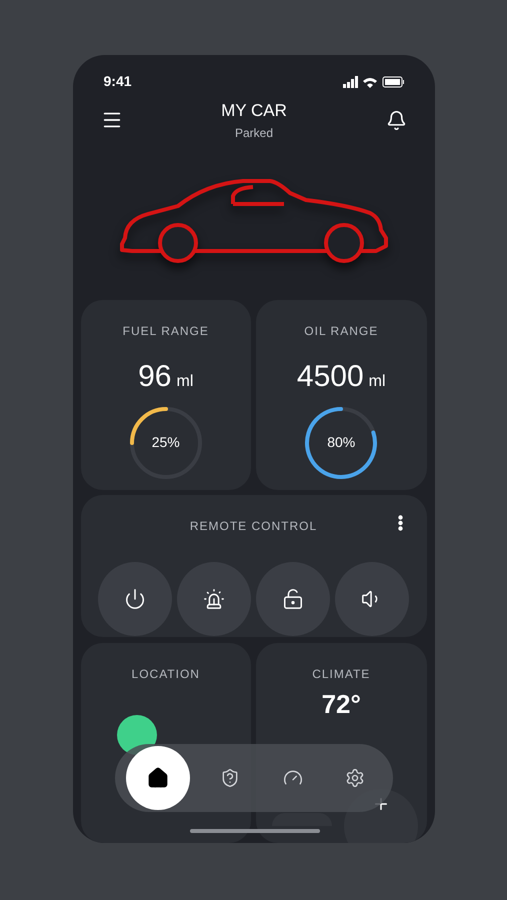 The image size is (507, 900). Describe the element at coordinates (341, 442) in the screenshot. I see `gauge-percent: 80%` at that location.